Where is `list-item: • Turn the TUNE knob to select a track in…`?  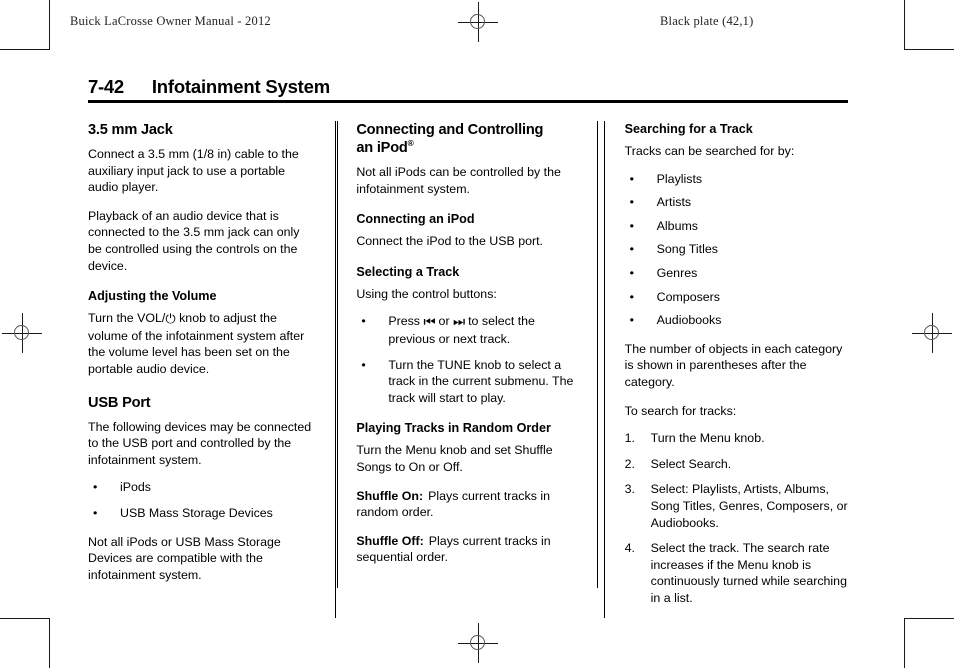 list-item: • Turn the TUNE knob to select a track in… is located at coordinates (468, 382).